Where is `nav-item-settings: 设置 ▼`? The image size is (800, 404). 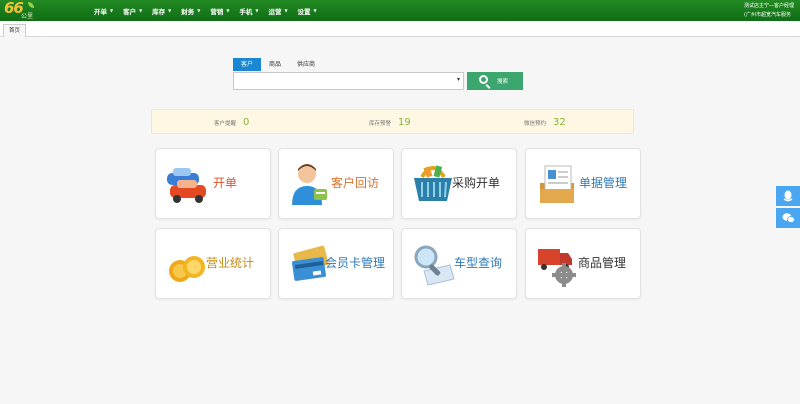 nav-item-settings: 设置 ▼ is located at coordinates (307, 10).